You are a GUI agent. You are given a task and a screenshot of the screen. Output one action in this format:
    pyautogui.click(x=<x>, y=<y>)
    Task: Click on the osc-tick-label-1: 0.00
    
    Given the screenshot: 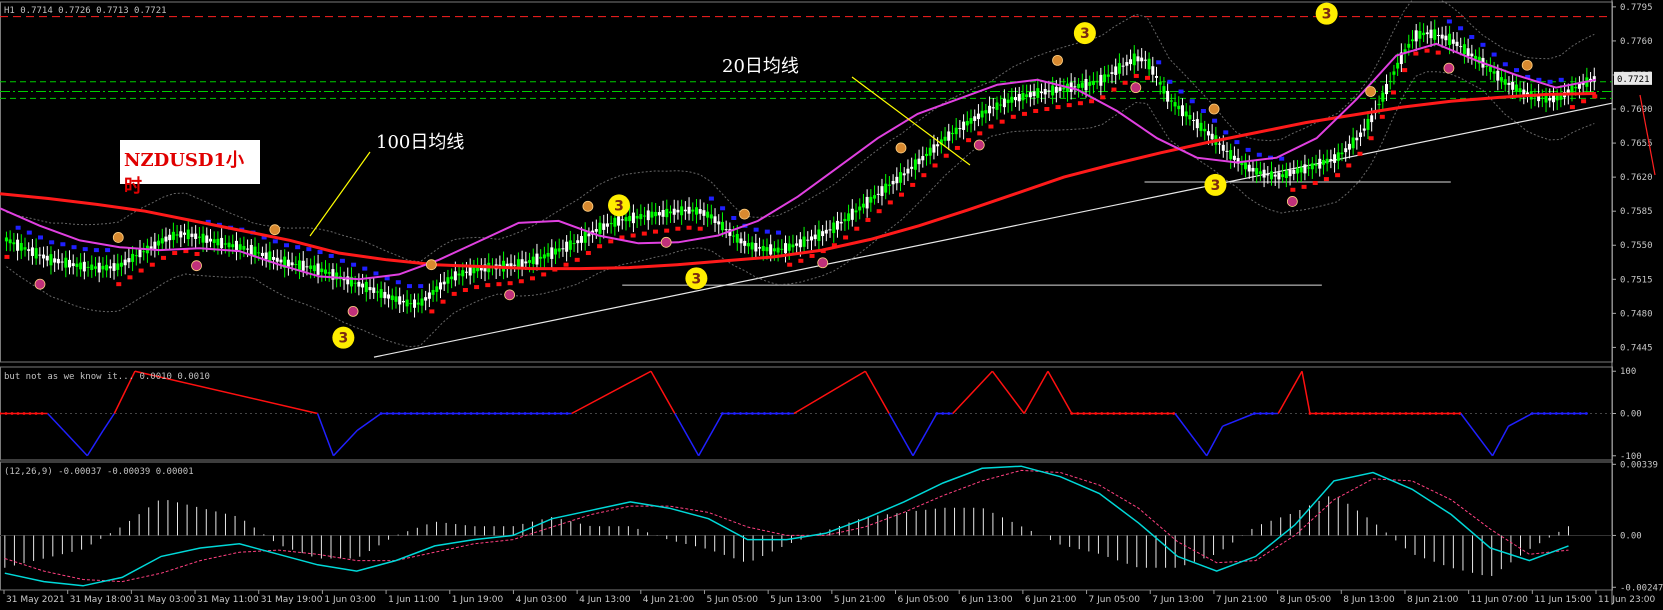 What is the action you would take?
    pyautogui.click(x=1631, y=415)
    